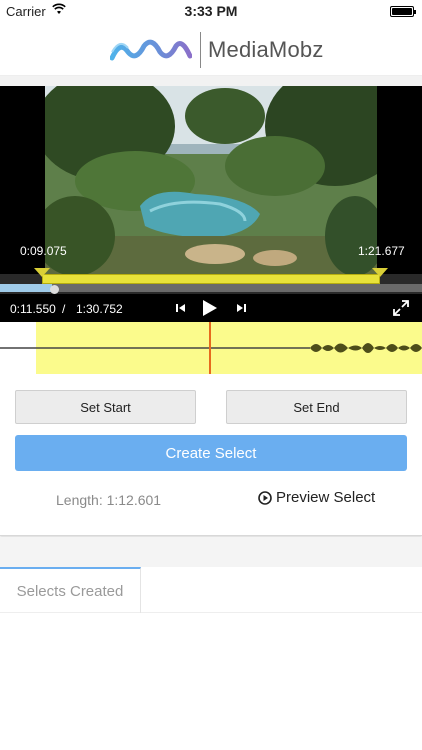 The height and width of the screenshot is (750, 422). Describe the element at coordinates (181, 308) in the screenshot. I see `previous-icon` at that location.